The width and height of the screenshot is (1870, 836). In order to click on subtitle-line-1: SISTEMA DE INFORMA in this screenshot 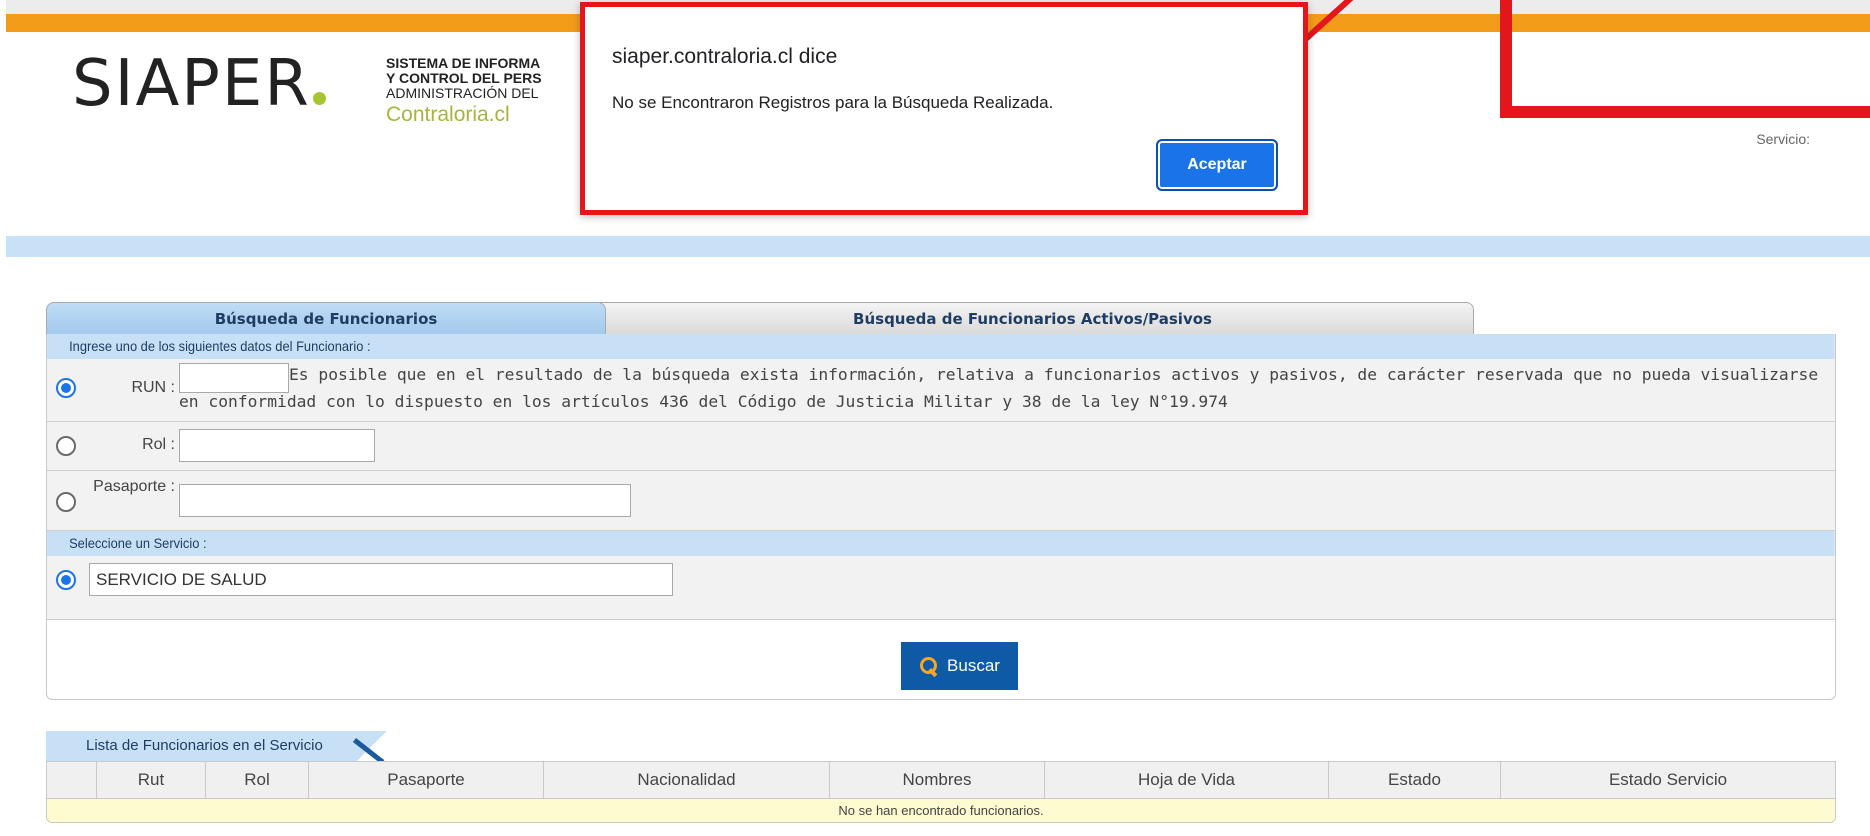, I will do `click(463, 63)`.